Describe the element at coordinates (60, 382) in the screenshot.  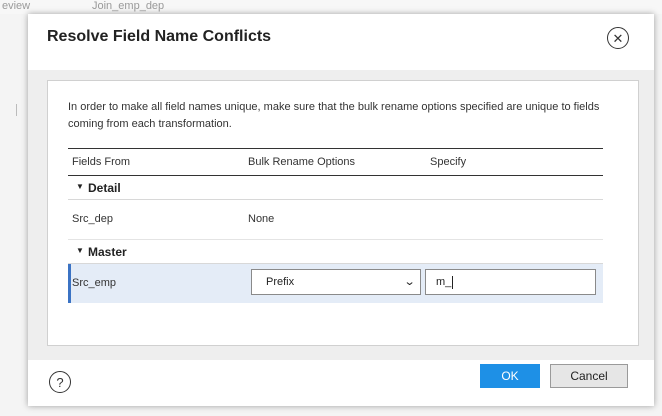
I see `help-icon: ?` at that location.